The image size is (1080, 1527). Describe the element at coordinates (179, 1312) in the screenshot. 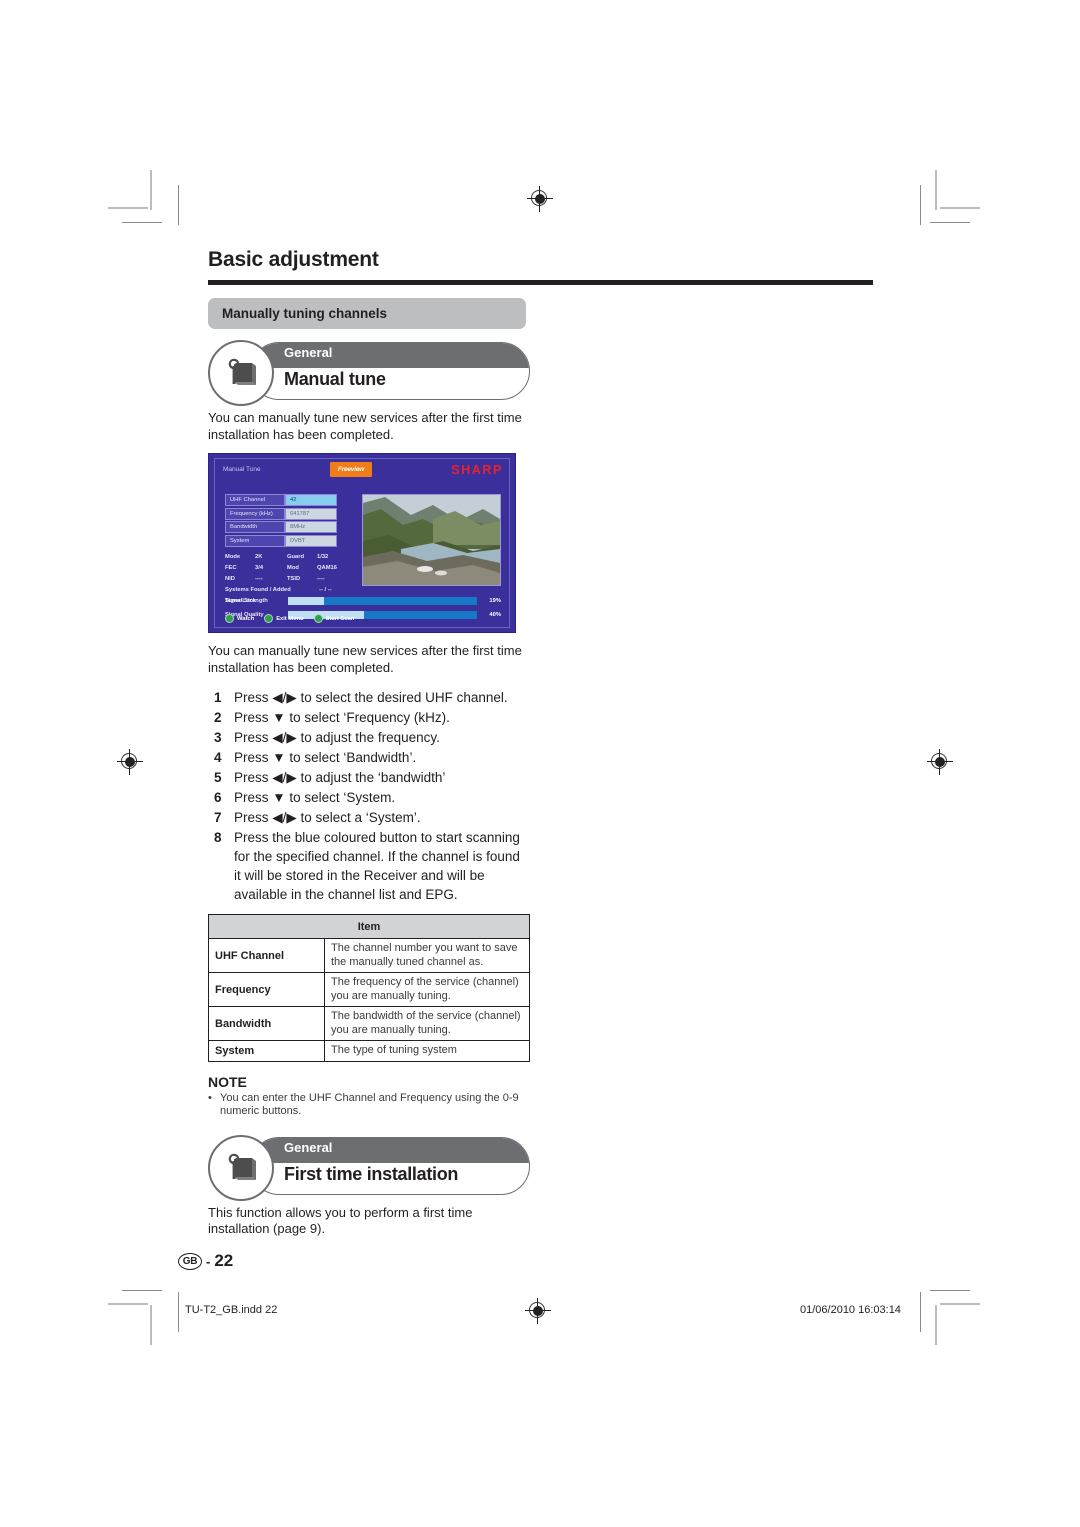

I see `trim-mark-bottom-left-v` at that location.